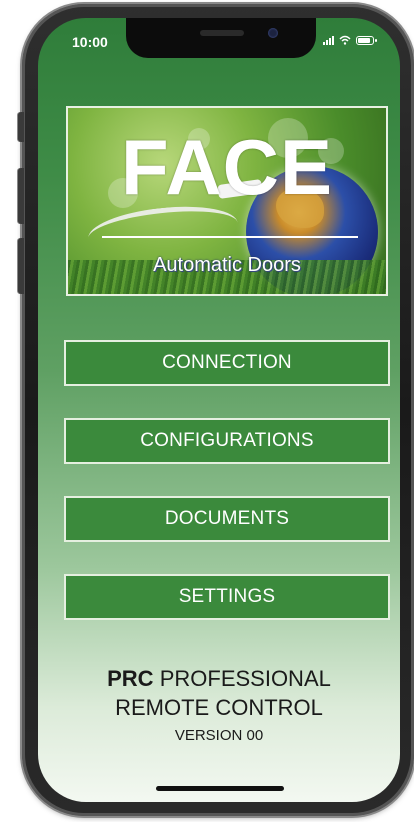 The height and width of the screenshot is (822, 414). What do you see at coordinates (345, 40) in the screenshot?
I see `wifi-icon` at bounding box center [345, 40].